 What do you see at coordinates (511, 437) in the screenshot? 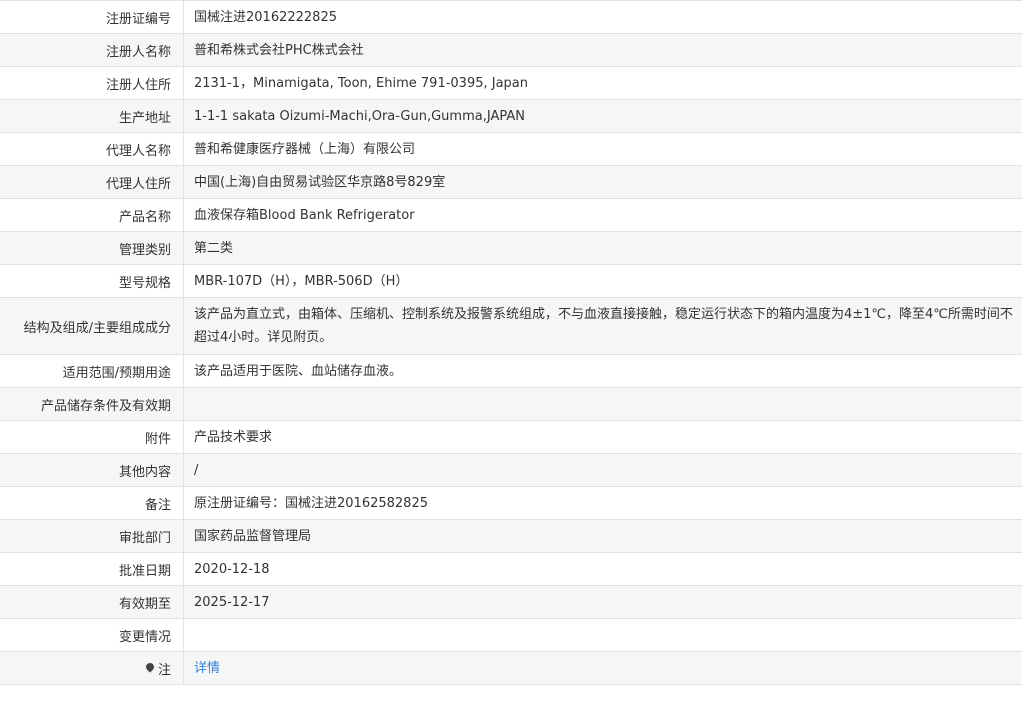
I see `row-attachment: 附件 产品技术要求` at bounding box center [511, 437].